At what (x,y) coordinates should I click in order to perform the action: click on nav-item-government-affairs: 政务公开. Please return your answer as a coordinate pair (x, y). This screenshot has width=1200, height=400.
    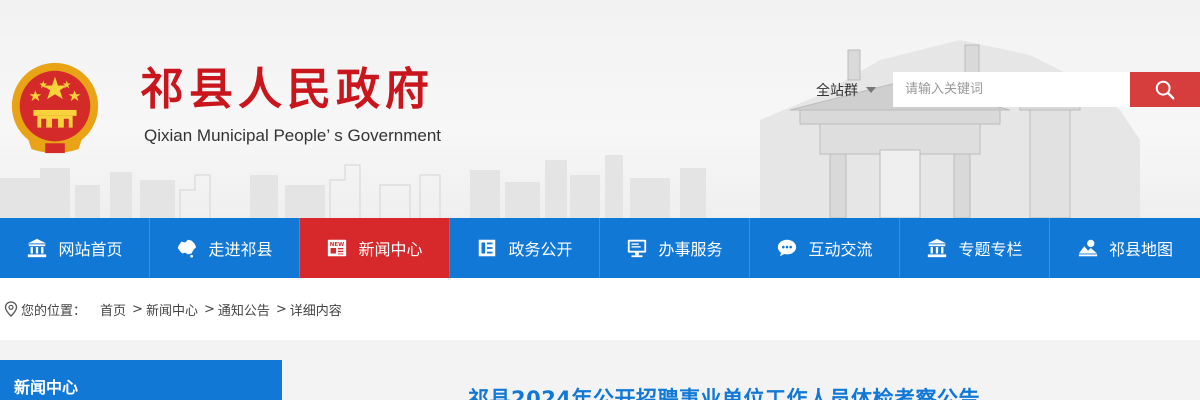
    Looking at the image, I should click on (525, 248).